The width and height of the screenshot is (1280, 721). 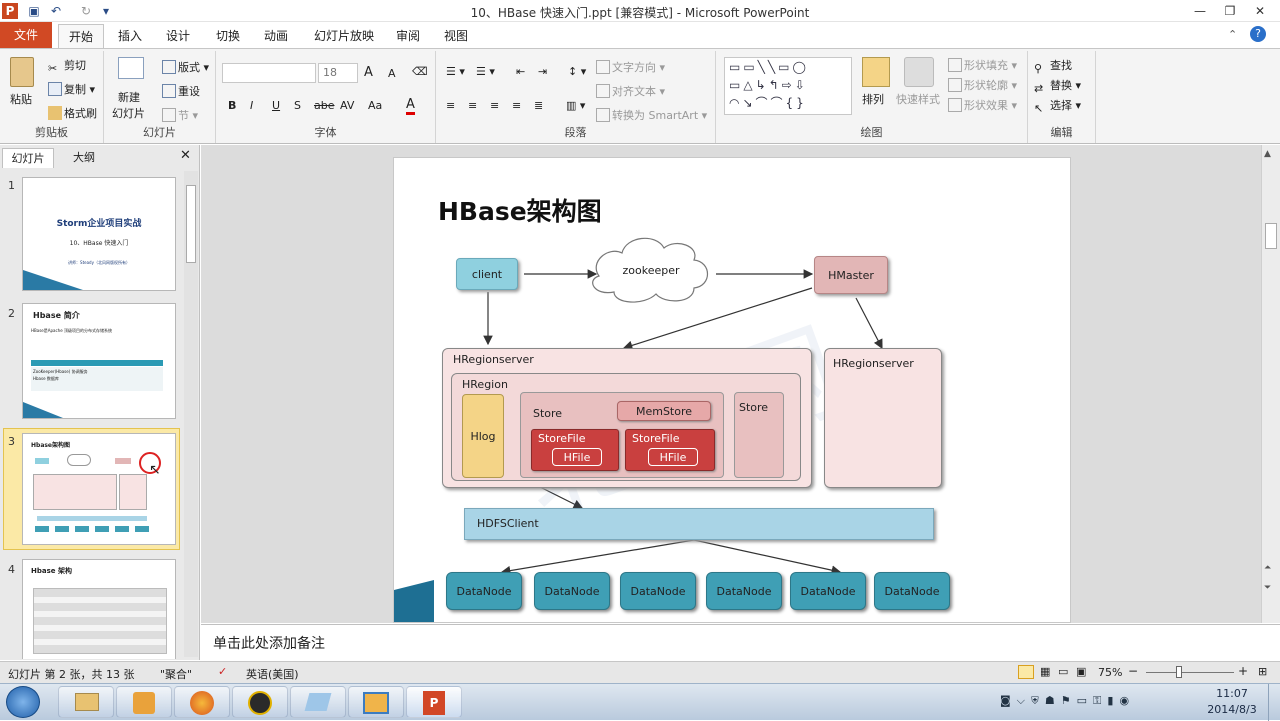 I want to click on change-case-button: Aa, so click(x=375, y=105).